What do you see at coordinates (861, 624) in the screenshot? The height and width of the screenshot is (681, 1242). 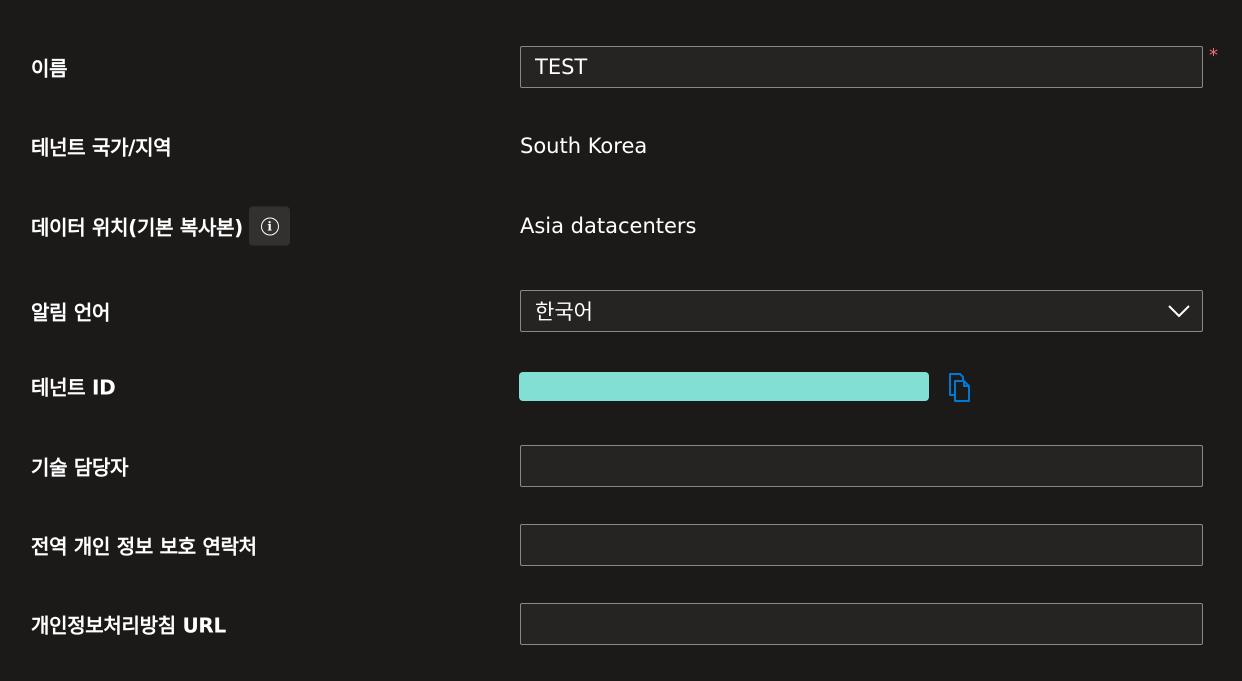 I see `privacy-statement-url-input` at bounding box center [861, 624].